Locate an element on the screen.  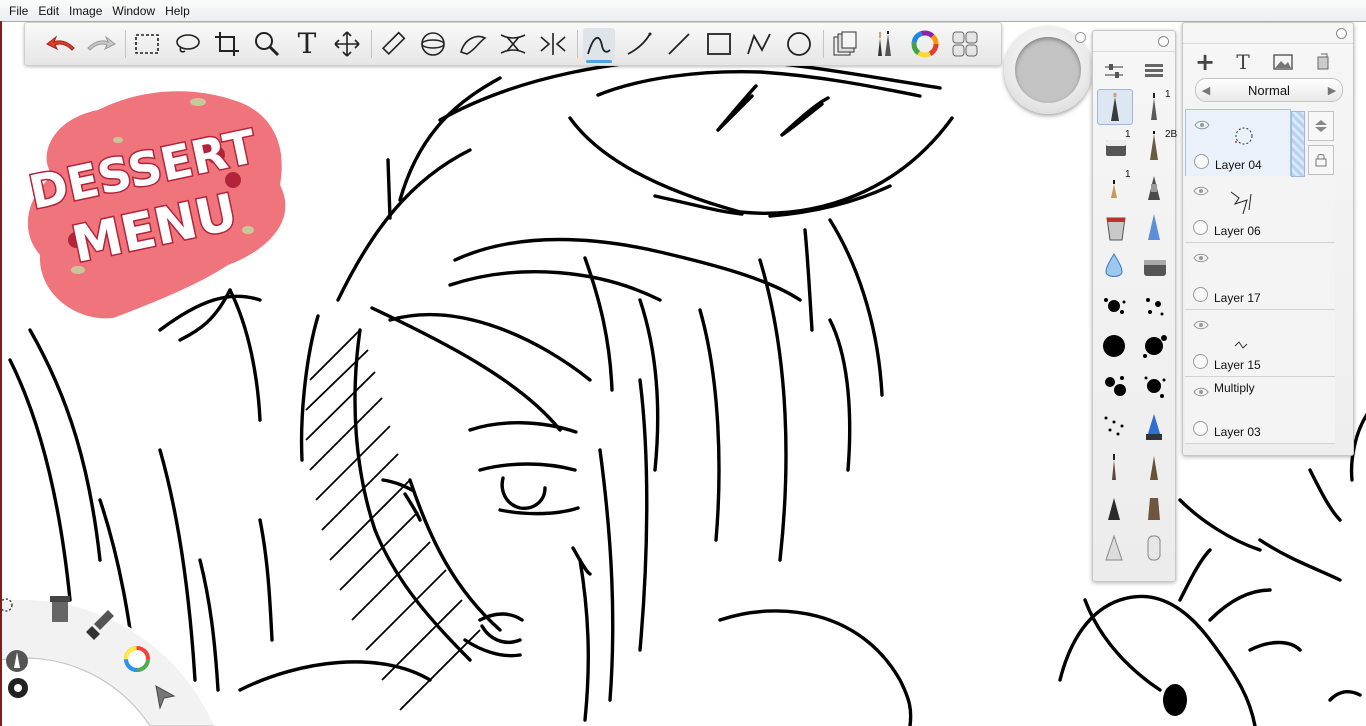
main-toolbar: T is located at coordinates (513, 44).